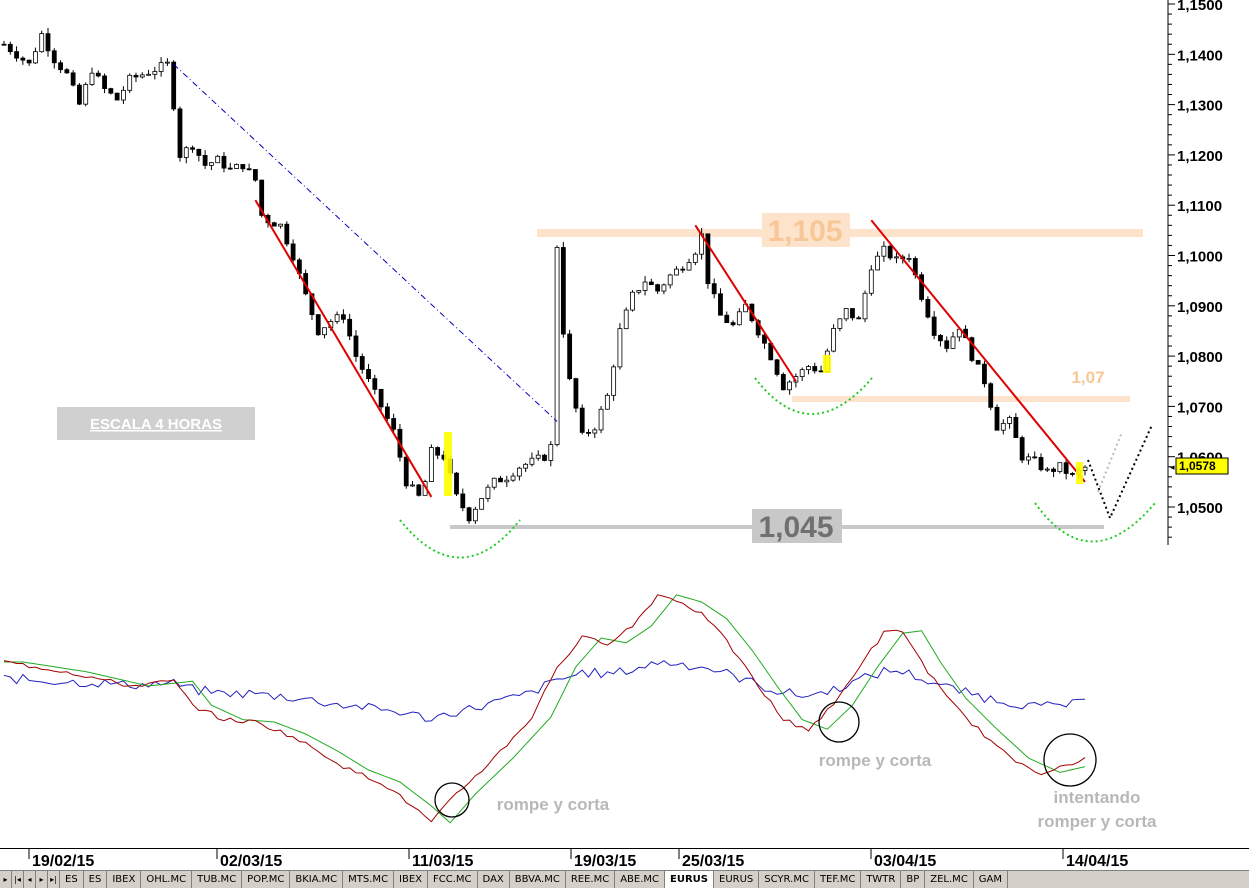  What do you see at coordinates (913, 879) in the screenshot?
I see `tab-bp: BP` at bounding box center [913, 879].